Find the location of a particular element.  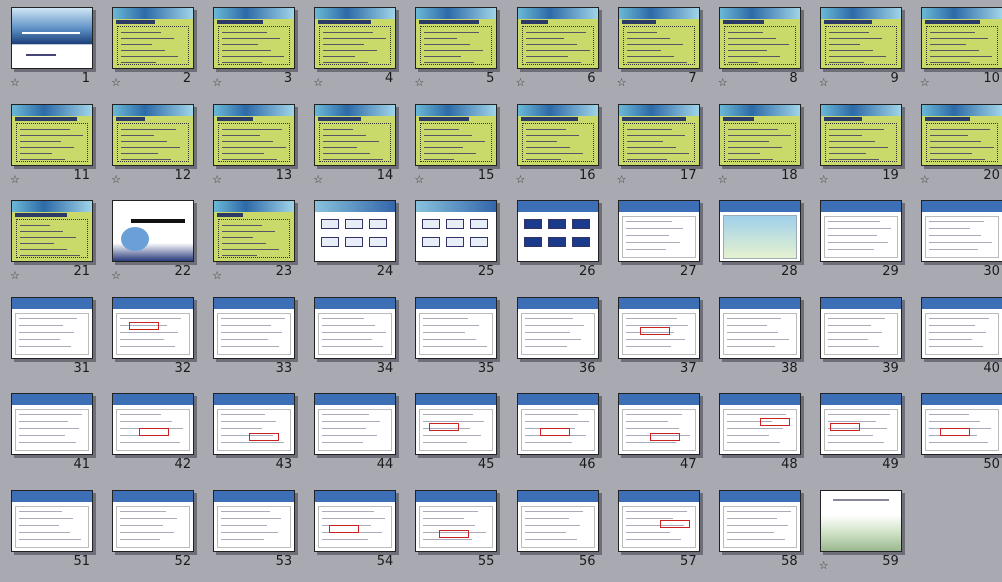

slide-thumbnail-50: 50 is located at coordinates (958, 436).